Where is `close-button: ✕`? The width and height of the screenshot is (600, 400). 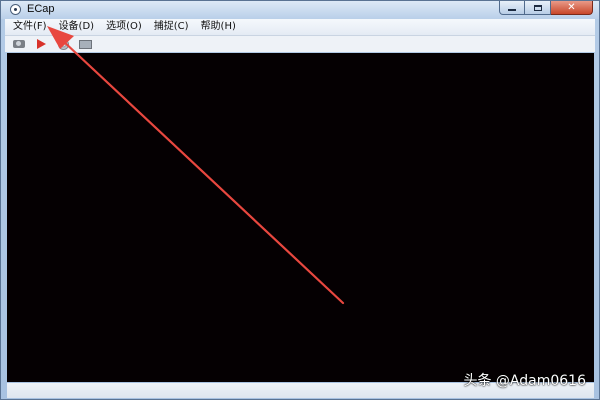
close-button: ✕ is located at coordinates (572, 8).